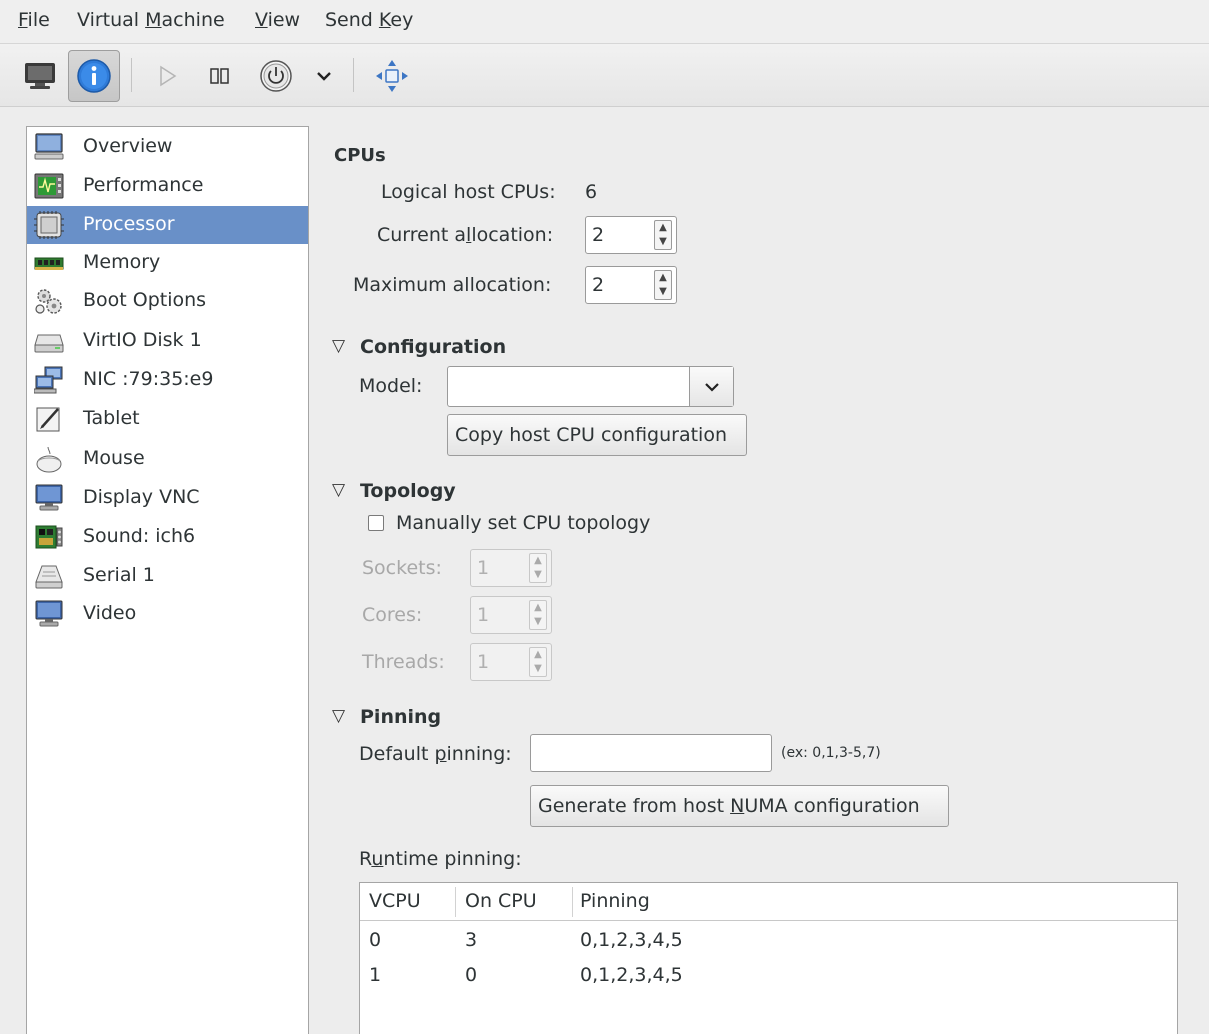 This screenshot has height=1034, width=1209. What do you see at coordinates (433, 347) in the screenshot?
I see `configuration-heading: Configuration` at bounding box center [433, 347].